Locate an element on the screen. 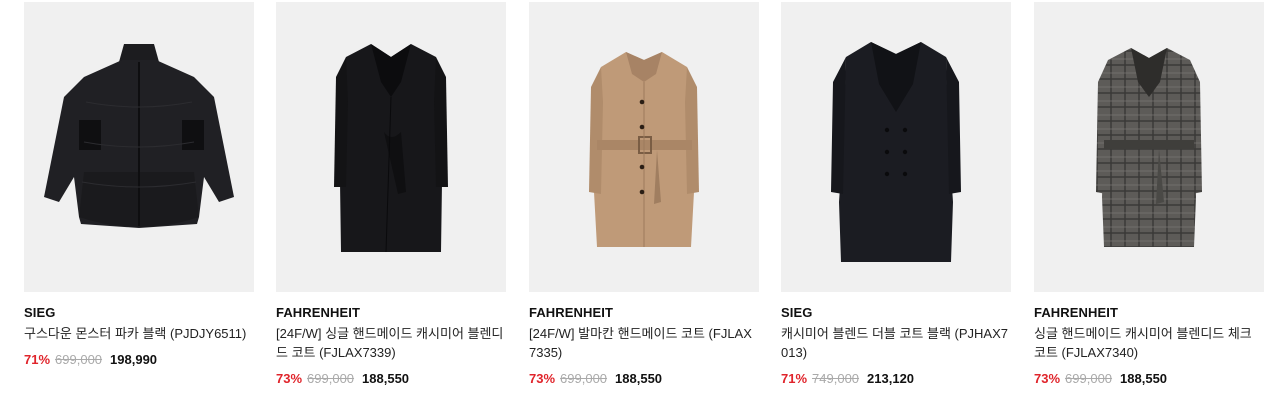 The image size is (1273, 414). puffer-parka-image is located at coordinates (139, 147).